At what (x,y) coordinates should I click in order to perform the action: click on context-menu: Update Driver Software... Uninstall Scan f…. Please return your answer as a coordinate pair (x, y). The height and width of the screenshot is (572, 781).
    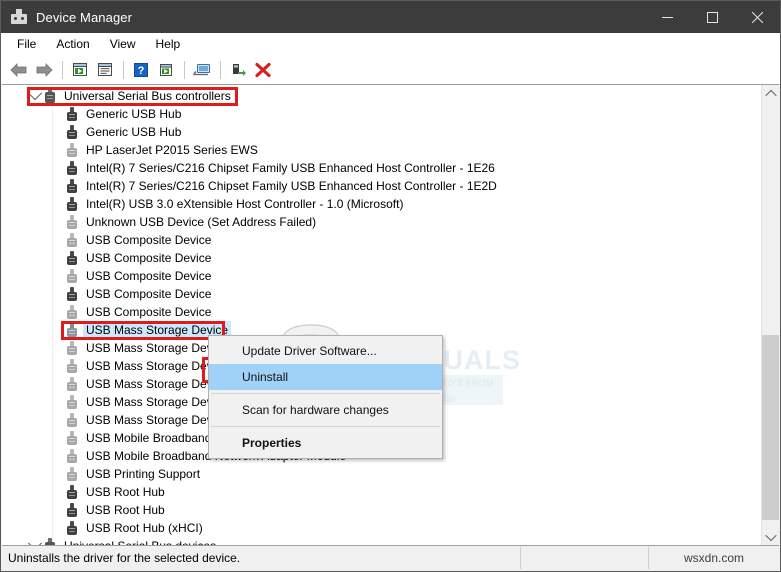
    Looking at the image, I should click on (325, 397).